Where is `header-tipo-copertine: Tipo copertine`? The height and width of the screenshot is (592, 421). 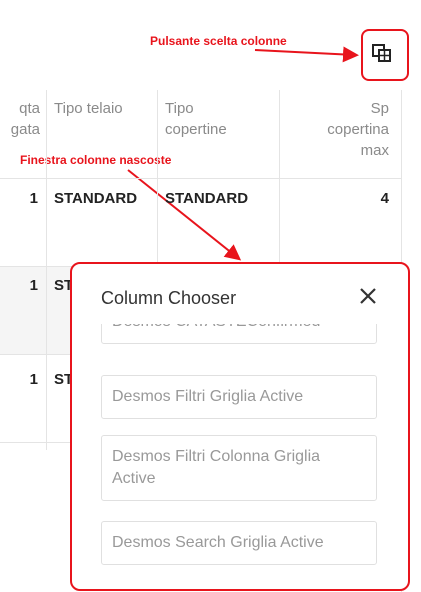
header-tipo-copertine: Tipo copertine is located at coordinates (196, 119).